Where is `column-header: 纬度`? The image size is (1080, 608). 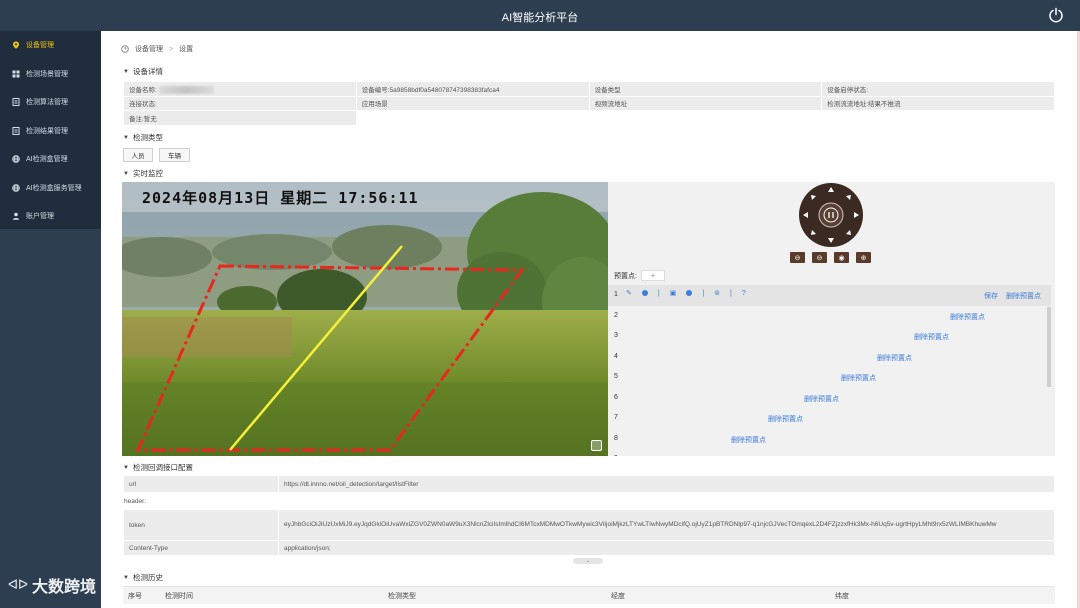 column-header: 纬度 is located at coordinates (842, 596).